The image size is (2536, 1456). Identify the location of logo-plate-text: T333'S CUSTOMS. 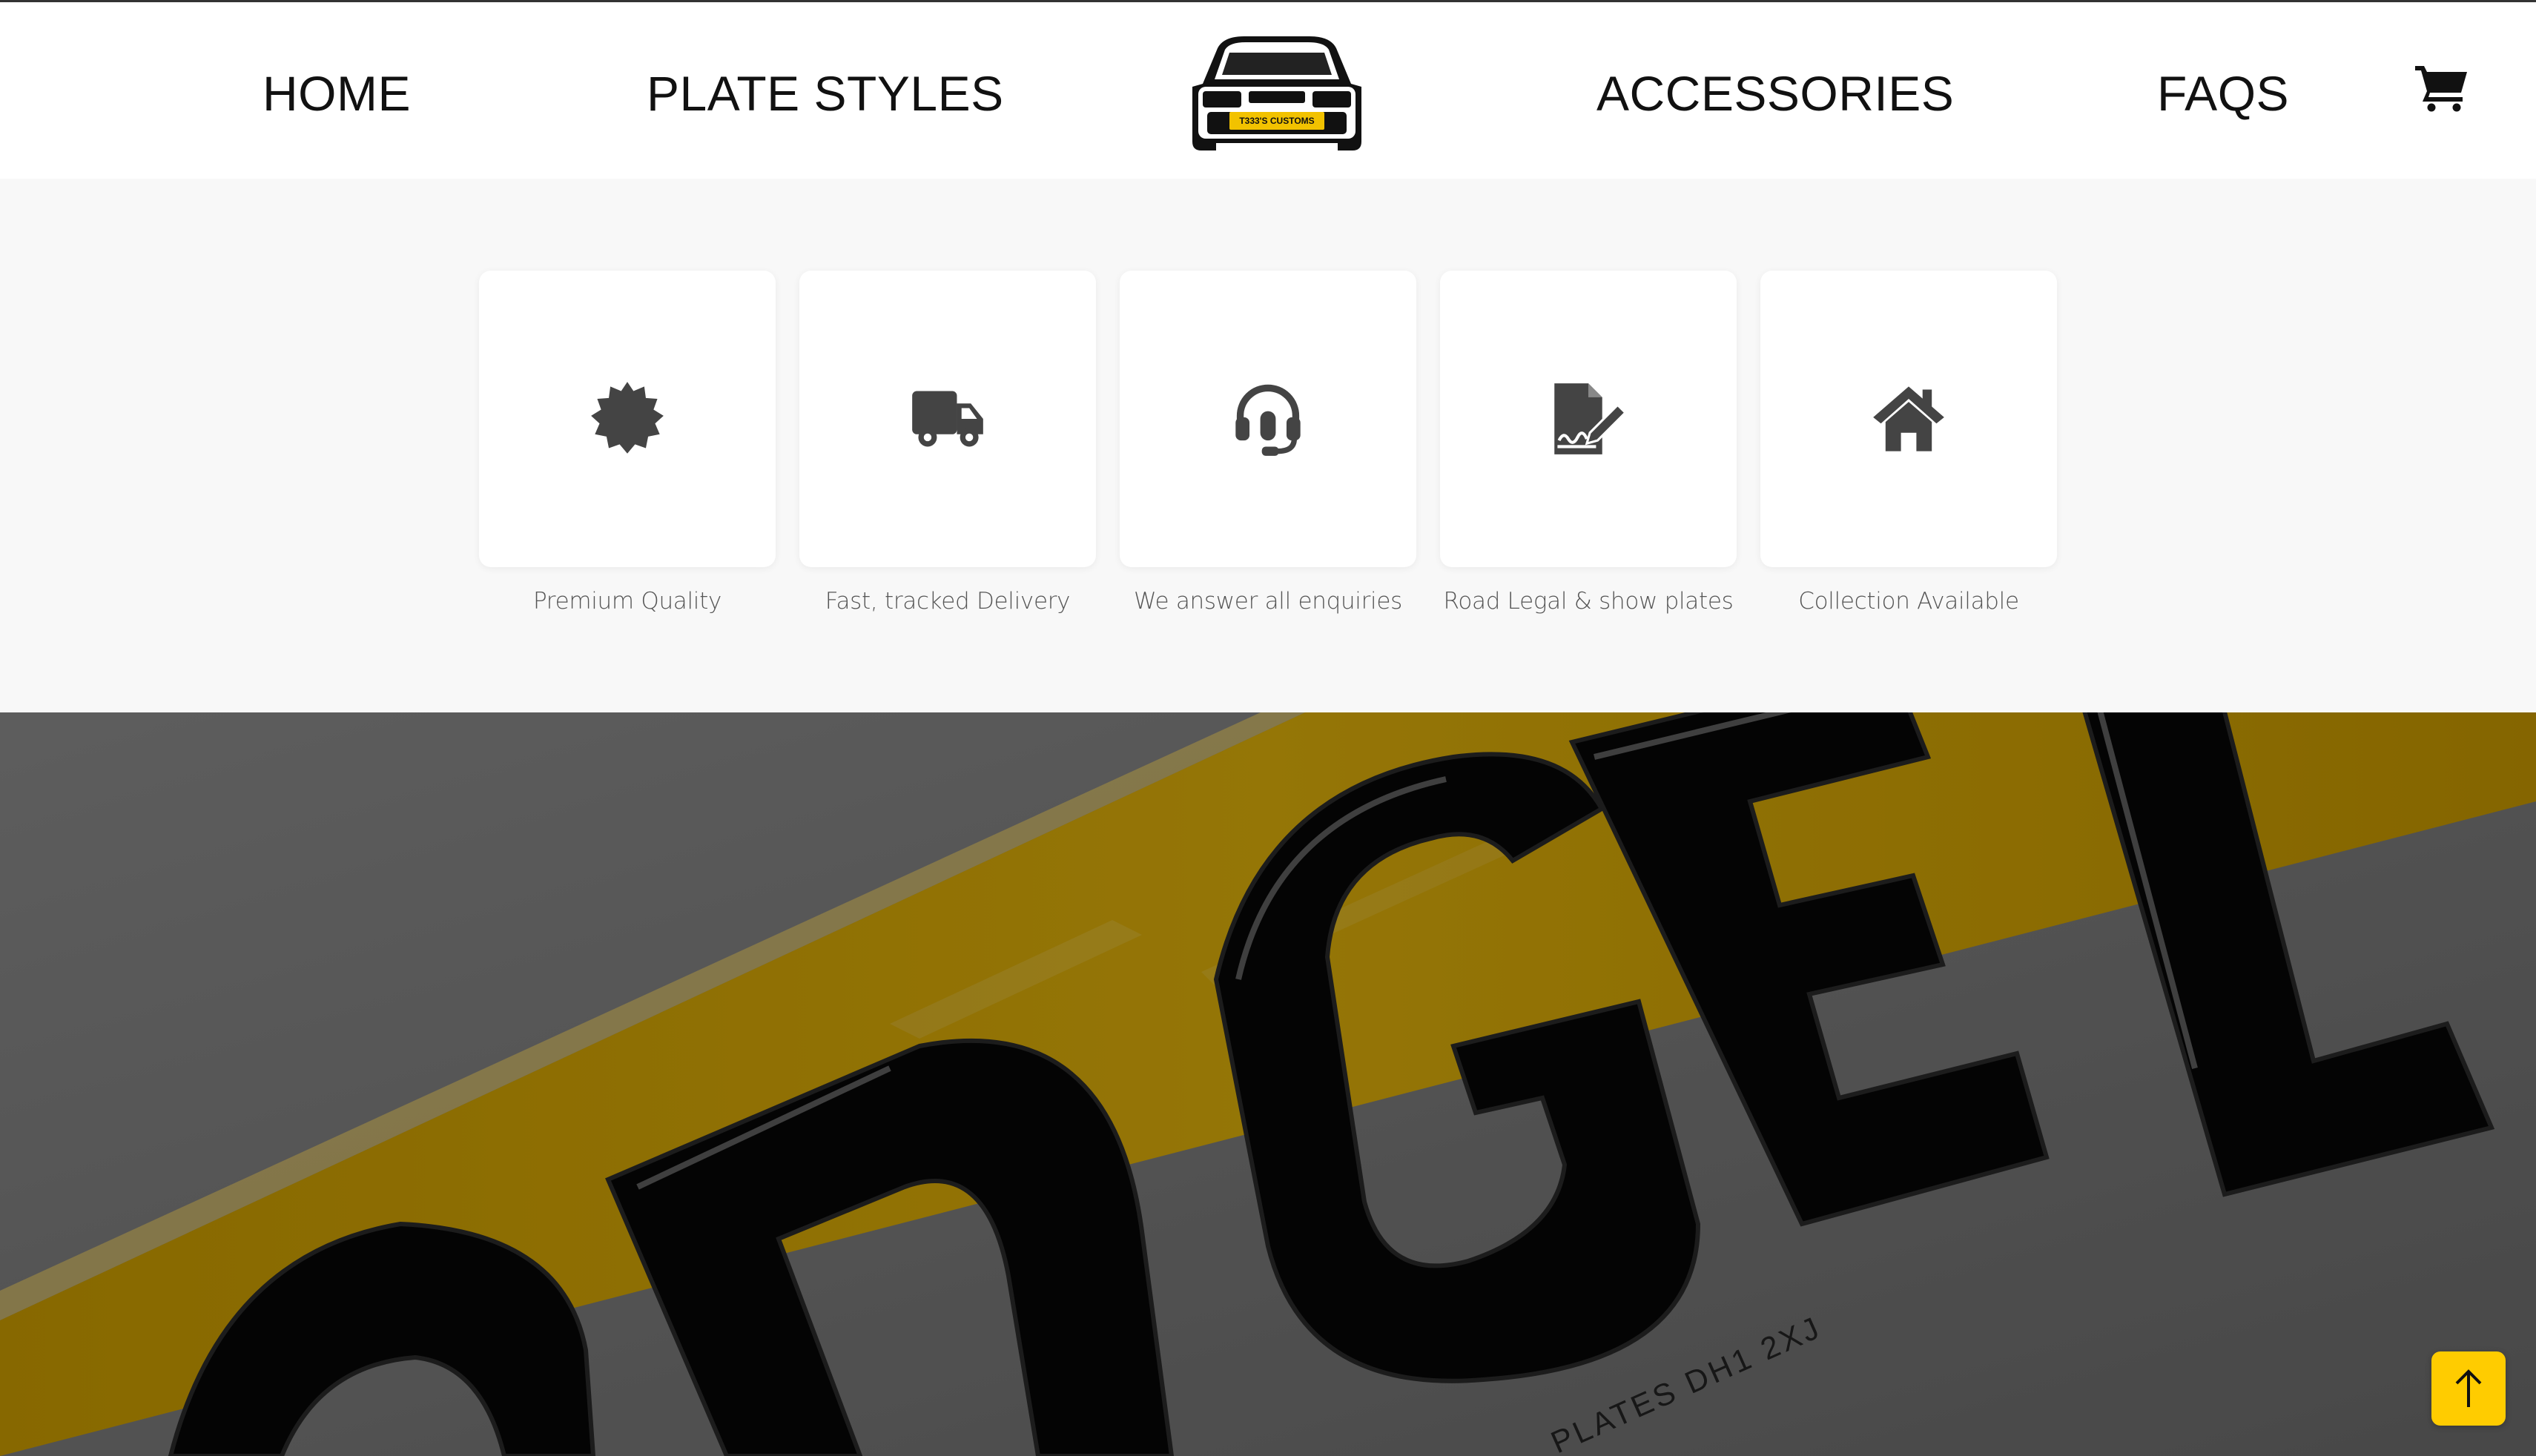
(1277, 121).